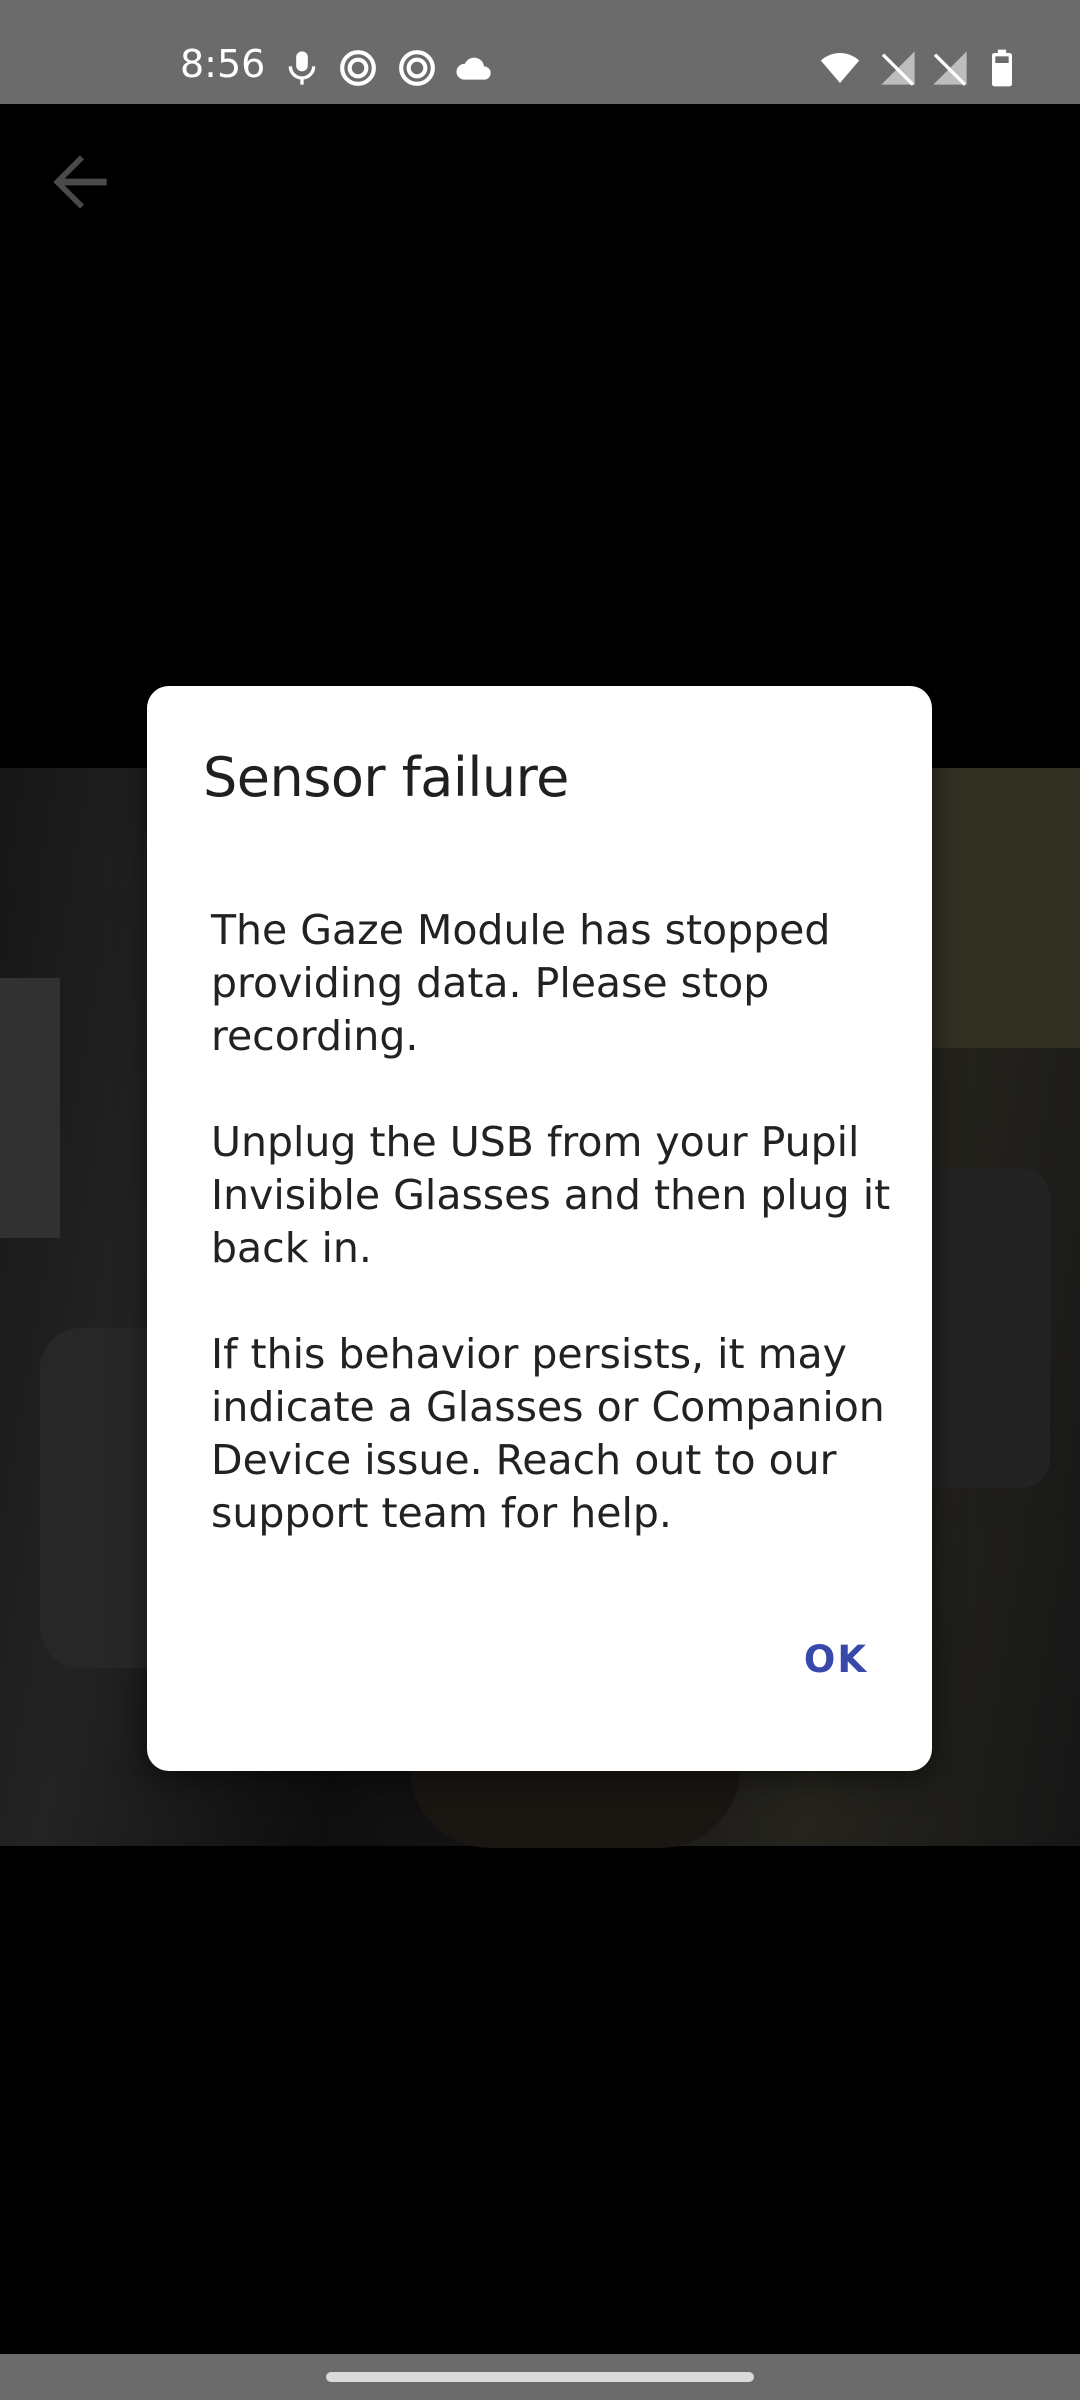 The width and height of the screenshot is (1080, 2400). I want to click on status-time: 8:56, so click(223, 64).